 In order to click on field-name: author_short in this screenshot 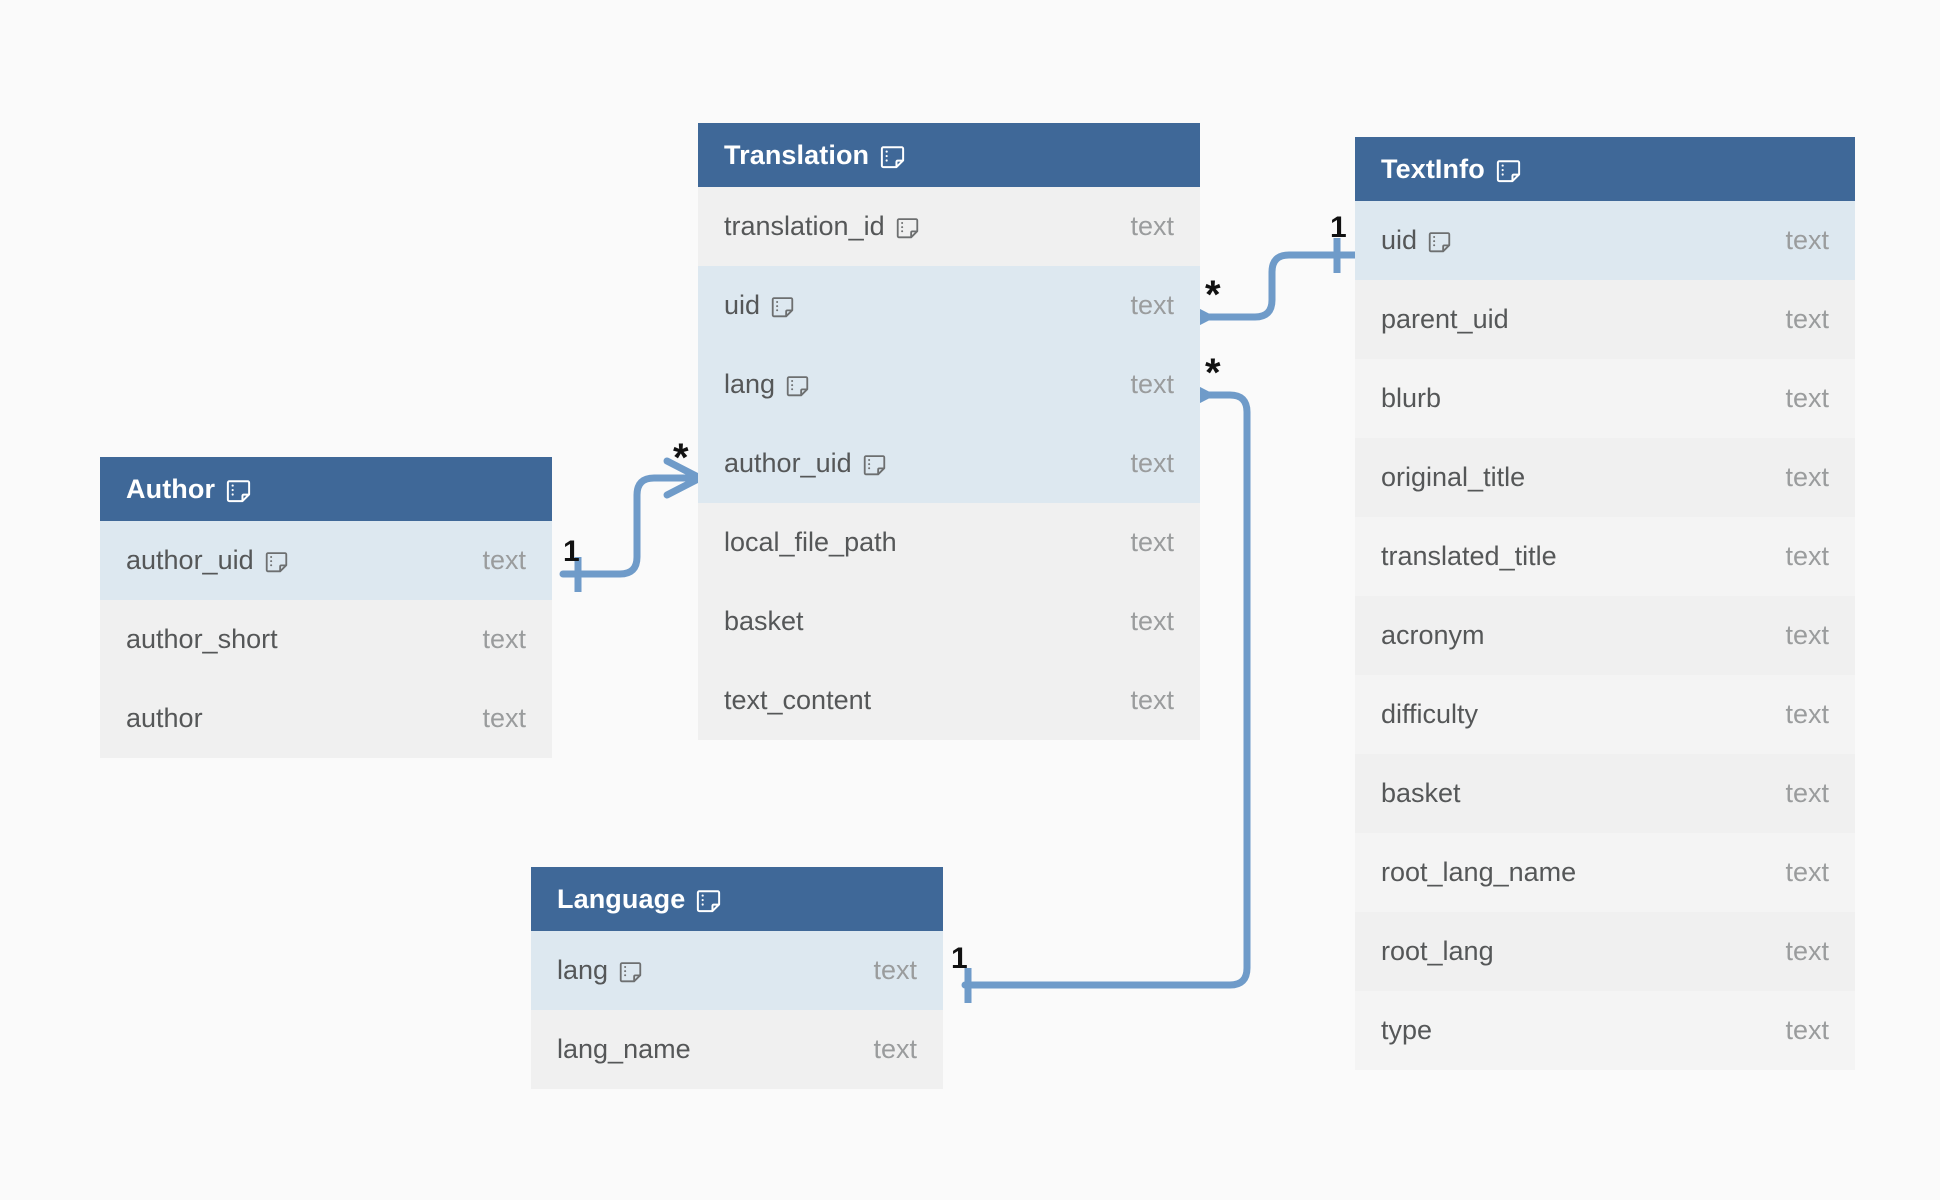, I will do `click(202, 639)`.